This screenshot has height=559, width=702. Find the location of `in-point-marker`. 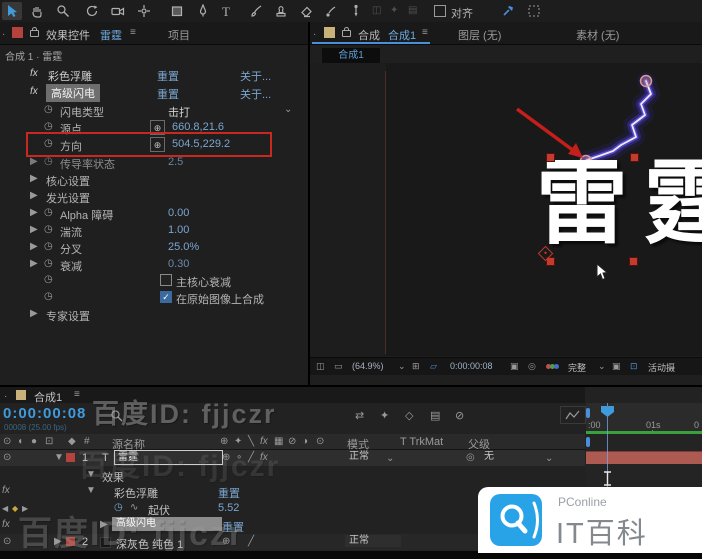

in-point-marker is located at coordinates (588, 442).